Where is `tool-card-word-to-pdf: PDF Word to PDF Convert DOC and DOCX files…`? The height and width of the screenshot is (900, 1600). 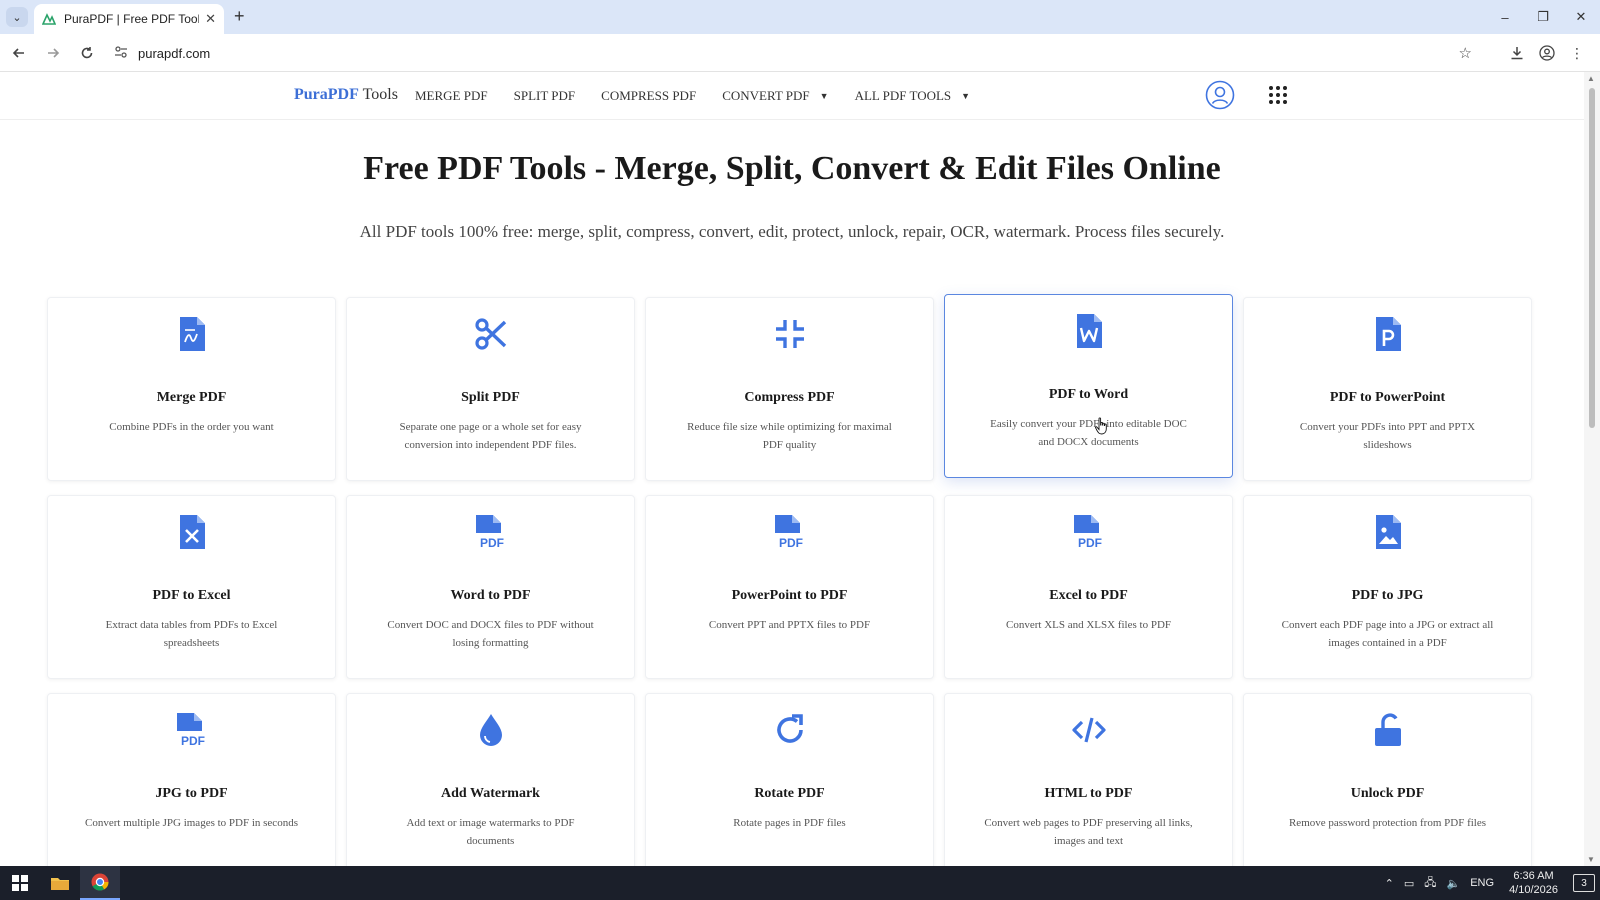
tool-card-word-to-pdf: PDF Word to PDF Convert DOC and DOCX files… is located at coordinates (490, 587).